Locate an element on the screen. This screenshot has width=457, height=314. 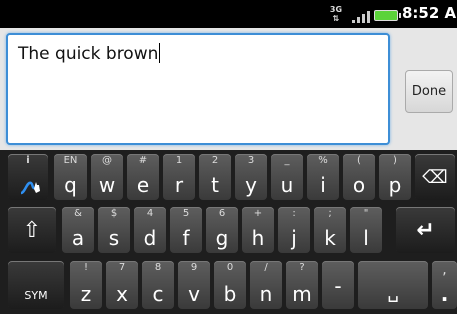
network-type-label: 3G is located at coordinates (336, 9).